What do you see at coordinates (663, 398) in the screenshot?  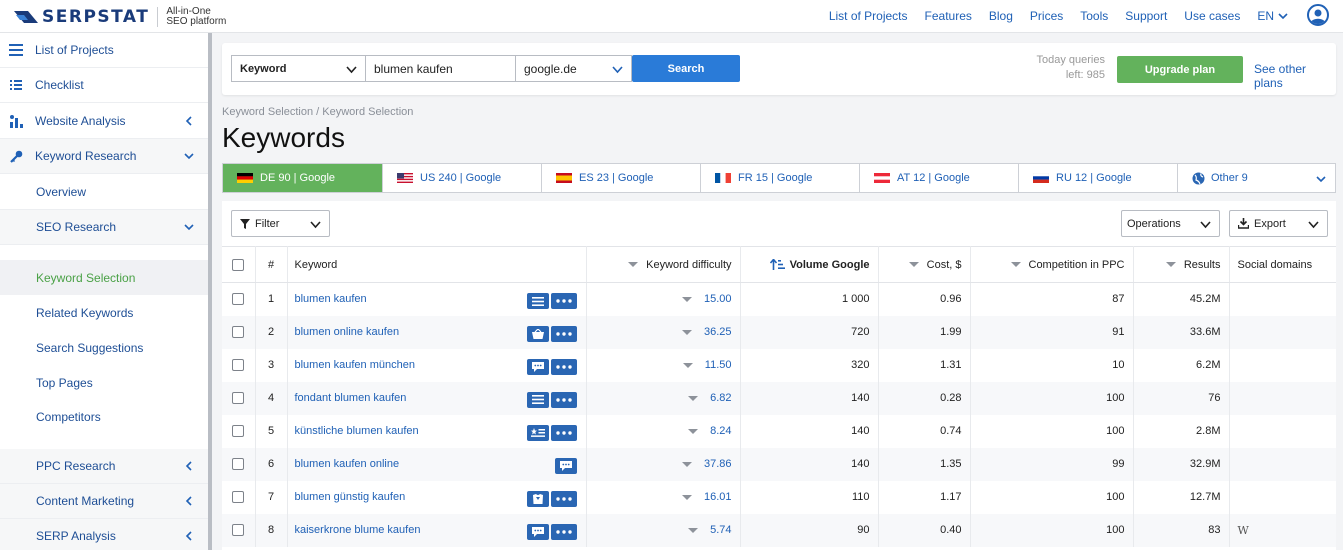 I see `keyword-difficulty-cell: 6.82` at bounding box center [663, 398].